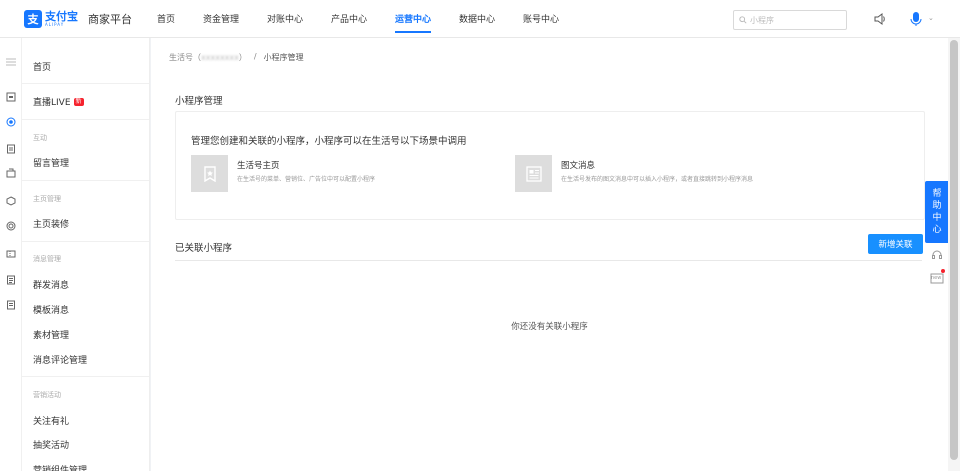 Image resolution: width=960 pixels, height=471 pixels. What do you see at coordinates (11, 62) in the screenshot?
I see `menu-toggle-icon` at bounding box center [11, 62].